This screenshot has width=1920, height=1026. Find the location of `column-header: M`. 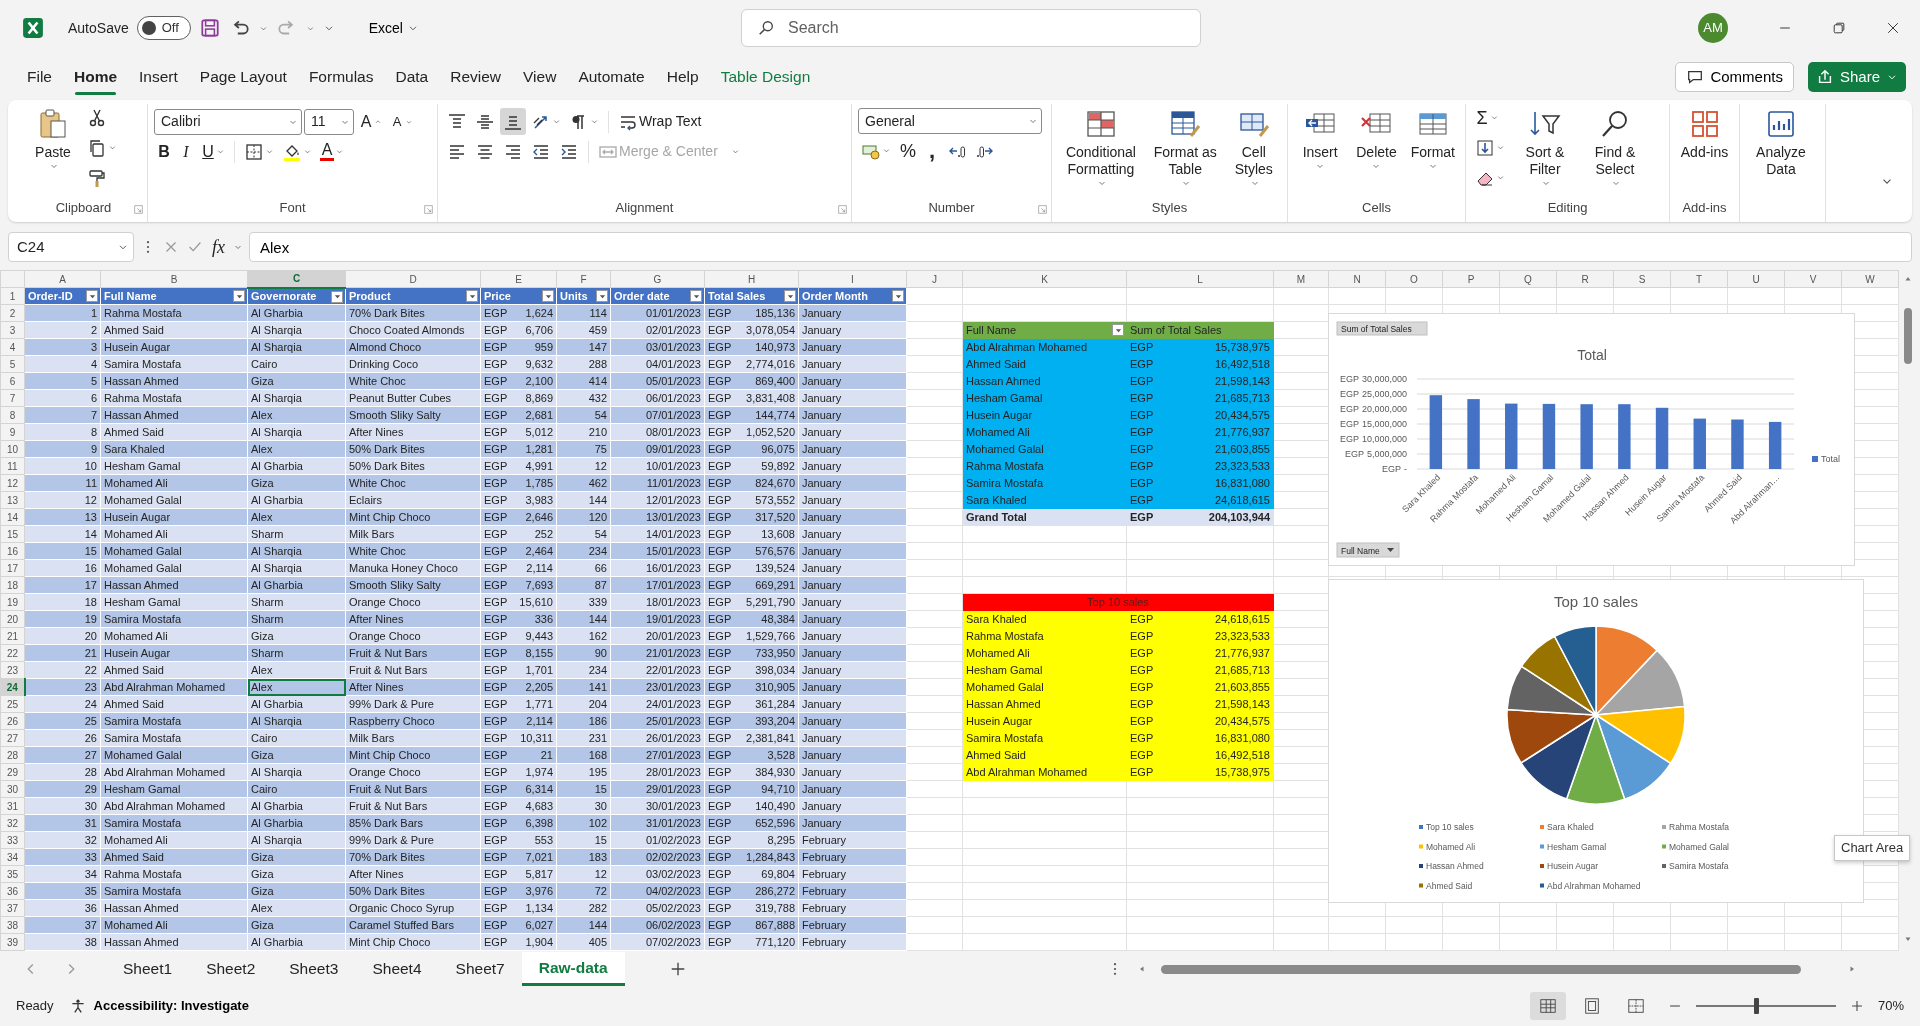

column-header: M is located at coordinates (1301, 279).